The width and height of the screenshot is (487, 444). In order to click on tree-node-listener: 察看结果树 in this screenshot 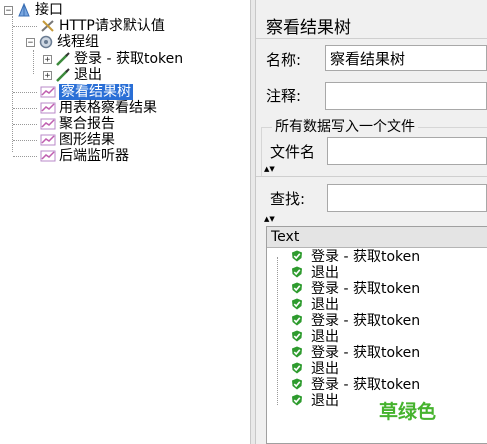, I will do `click(73, 92)`.